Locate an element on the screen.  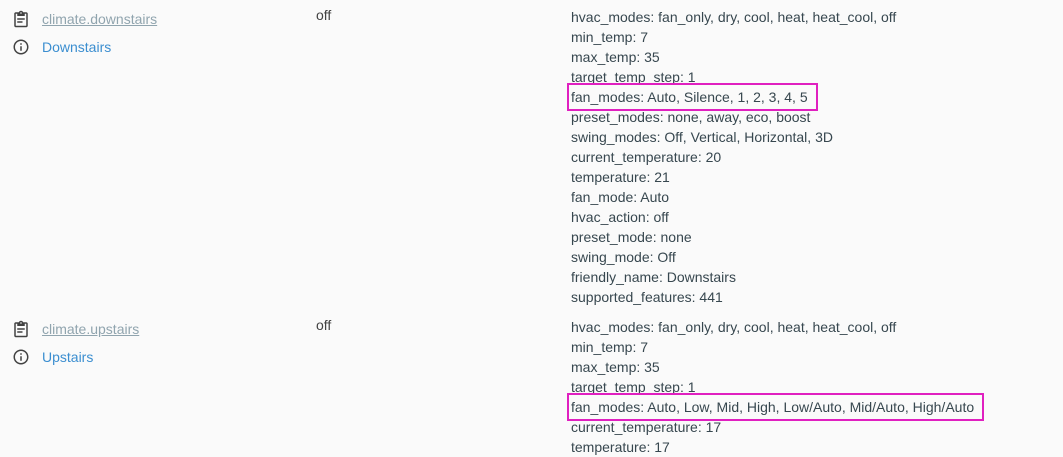
entity-id-link: climate.downstairs is located at coordinates (99, 19).